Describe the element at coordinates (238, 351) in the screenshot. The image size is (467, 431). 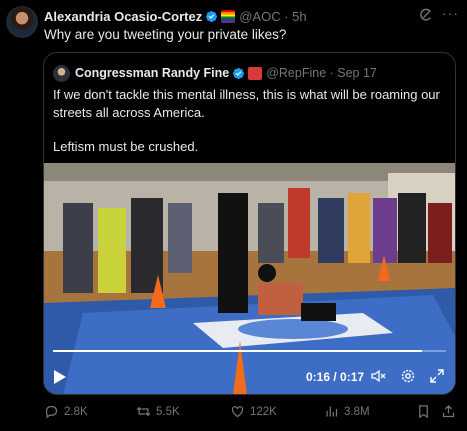
I see `video-progress-fill` at that location.